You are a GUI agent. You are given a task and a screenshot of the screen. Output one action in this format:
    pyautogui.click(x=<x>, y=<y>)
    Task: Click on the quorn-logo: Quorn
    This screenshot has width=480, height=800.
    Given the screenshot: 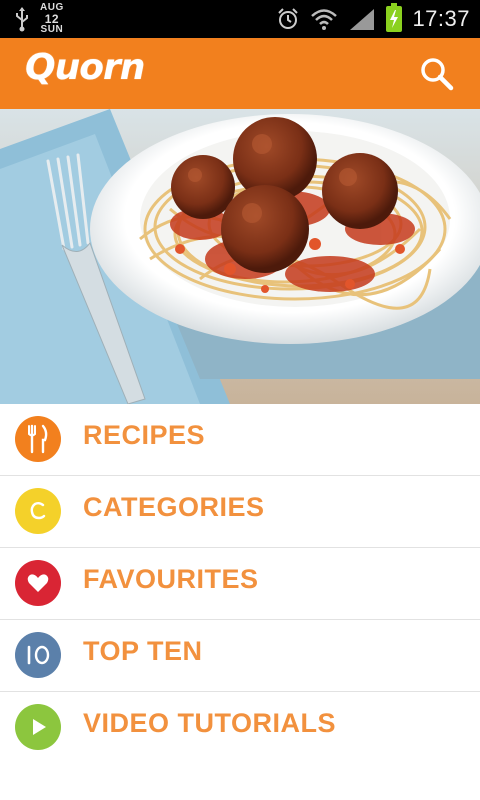 What is the action you would take?
    pyautogui.click(x=85, y=67)
    